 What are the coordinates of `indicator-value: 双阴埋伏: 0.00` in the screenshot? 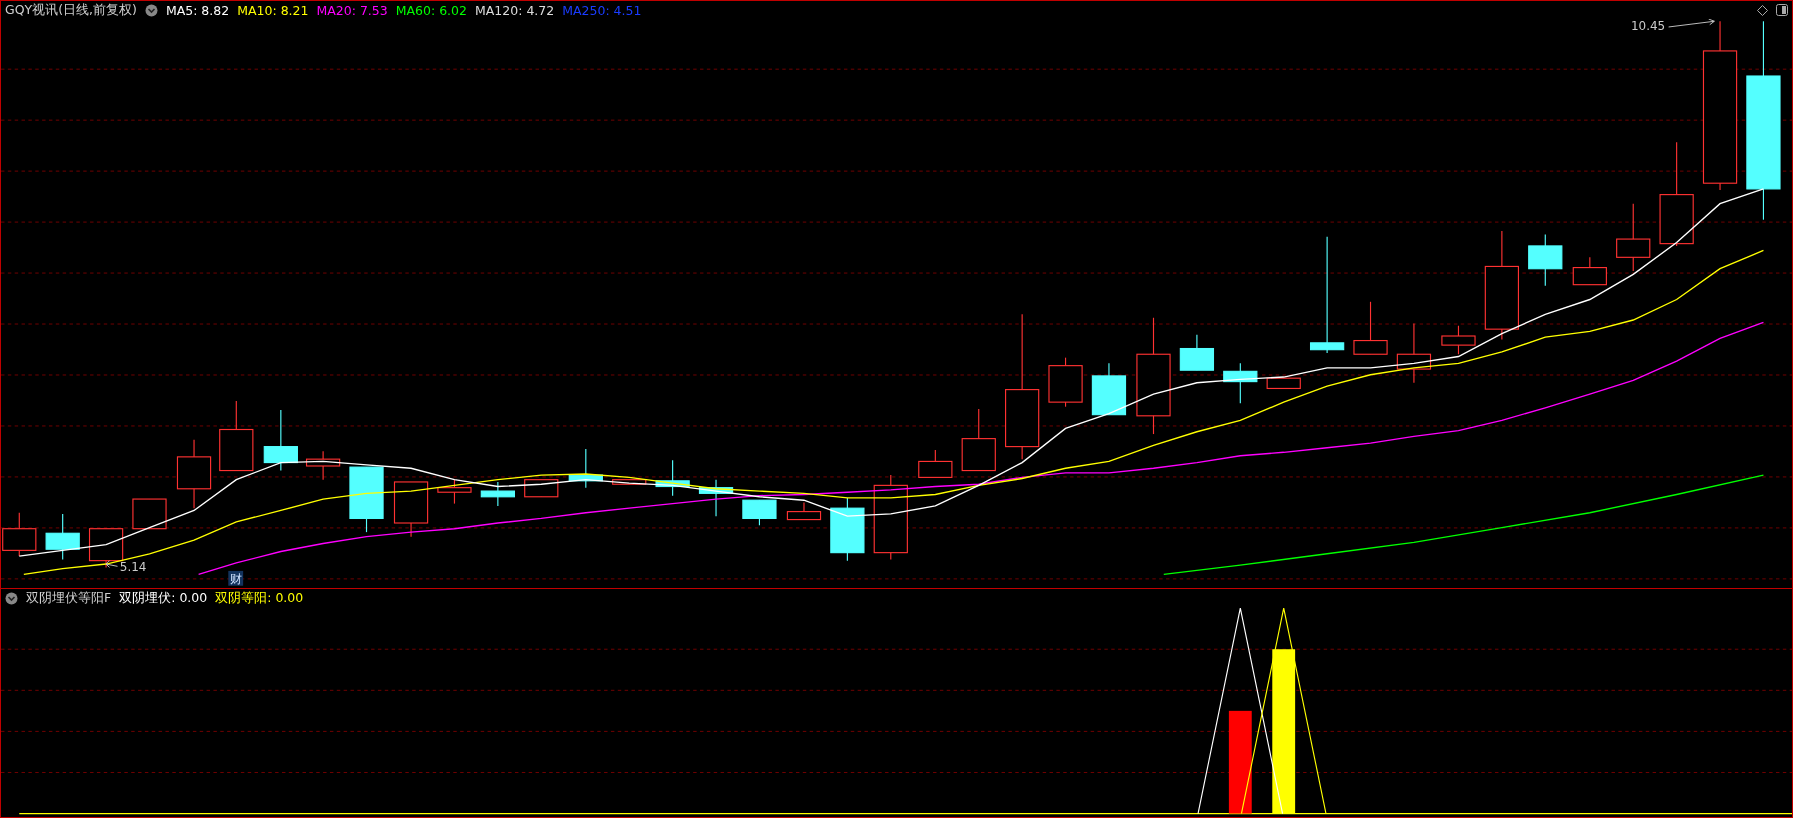 It's located at (163, 598).